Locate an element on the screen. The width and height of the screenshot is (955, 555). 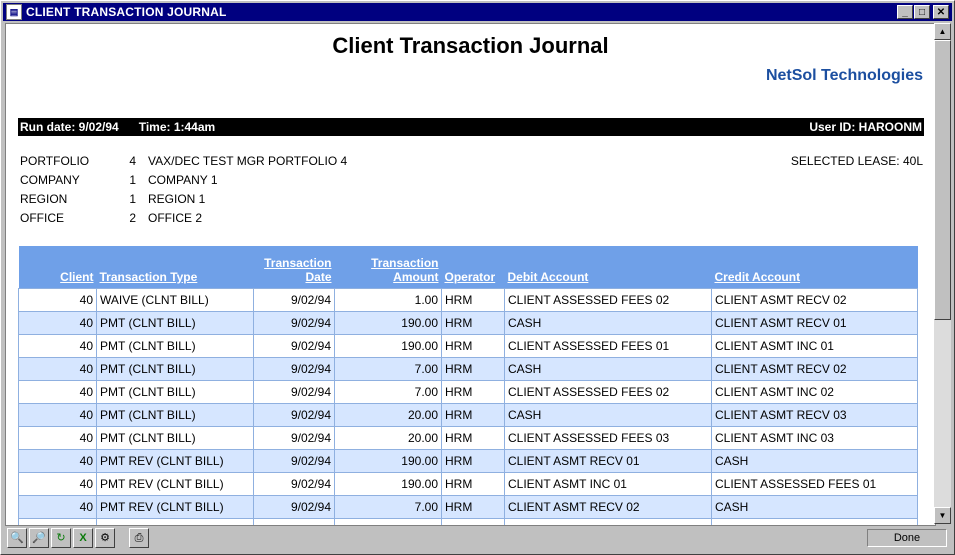
param-row: COMPANY 1 COMPANY 1 is located at coordinates (183, 182).